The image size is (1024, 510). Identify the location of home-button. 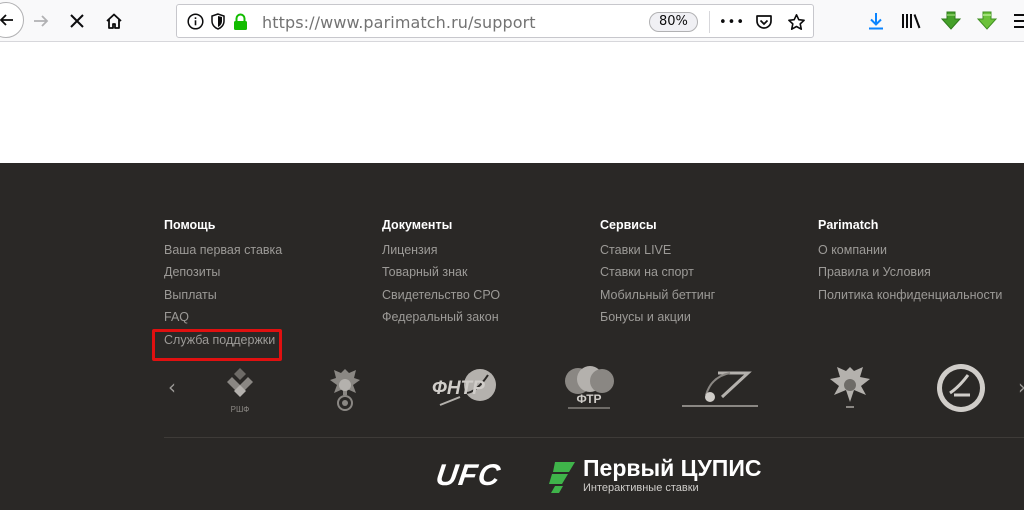
(114, 21).